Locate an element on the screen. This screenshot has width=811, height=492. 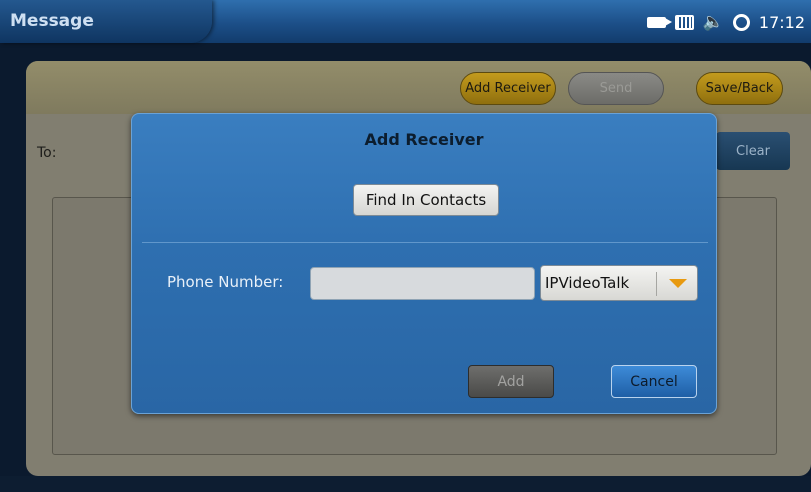
keyboard-icon is located at coordinates (684, 22).